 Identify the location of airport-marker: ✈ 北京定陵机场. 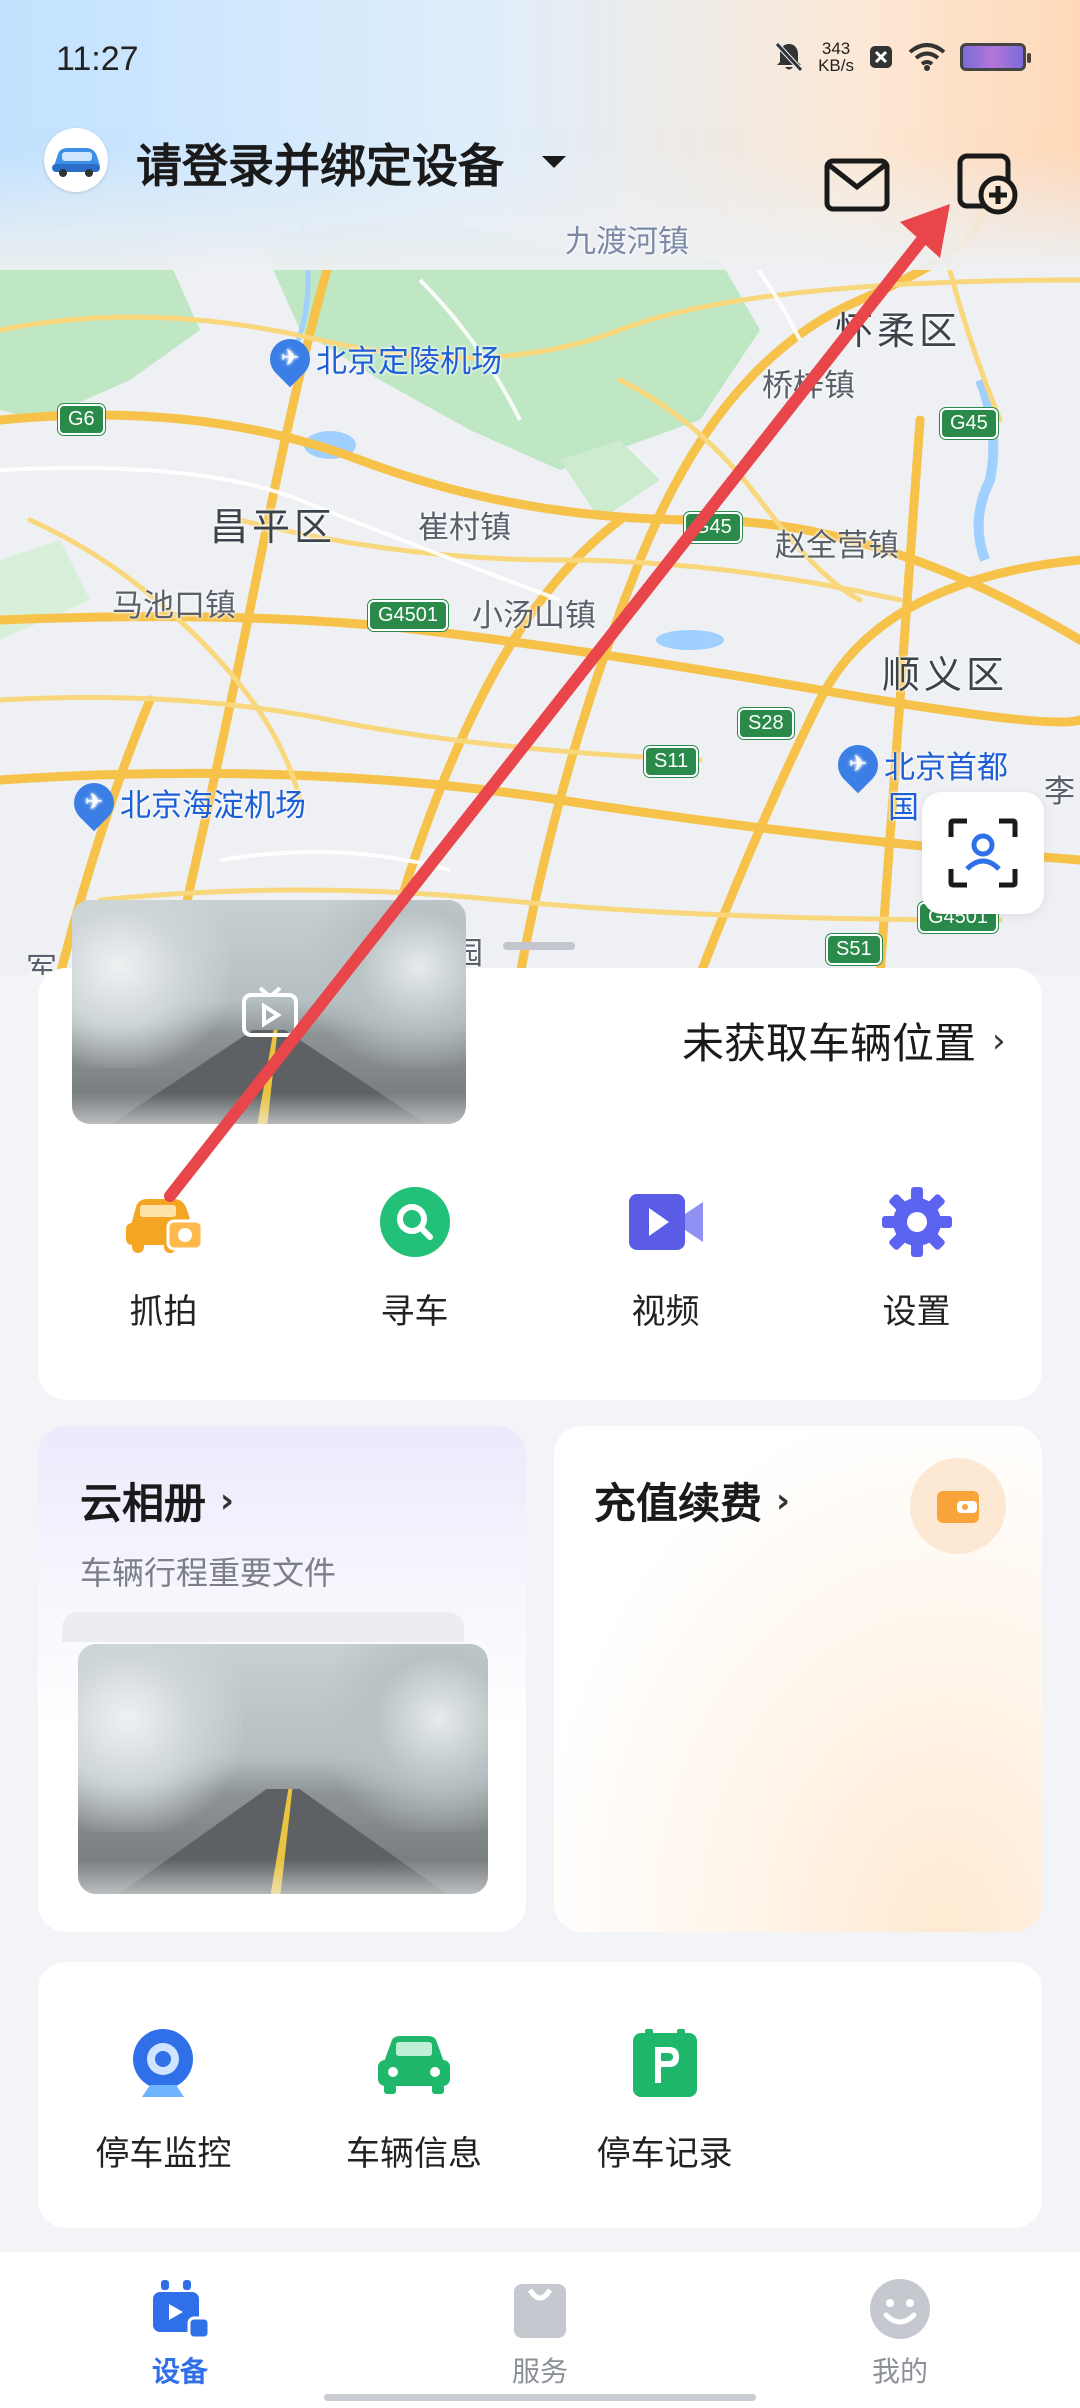
(381, 358).